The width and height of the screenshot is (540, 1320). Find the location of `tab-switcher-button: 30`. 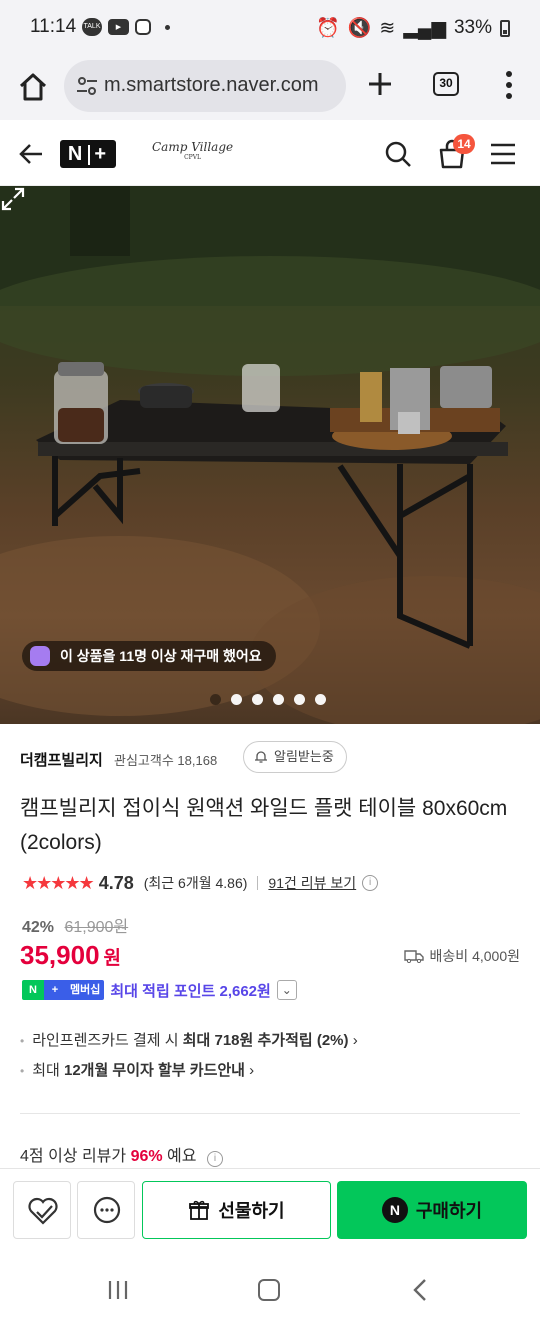

tab-switcher-button: 30 is located at coordinates (446, 84).